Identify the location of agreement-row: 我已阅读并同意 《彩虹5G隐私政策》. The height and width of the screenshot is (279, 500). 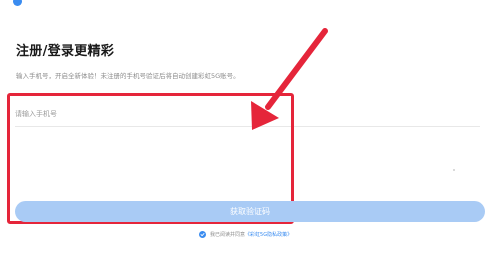
(245, 234).